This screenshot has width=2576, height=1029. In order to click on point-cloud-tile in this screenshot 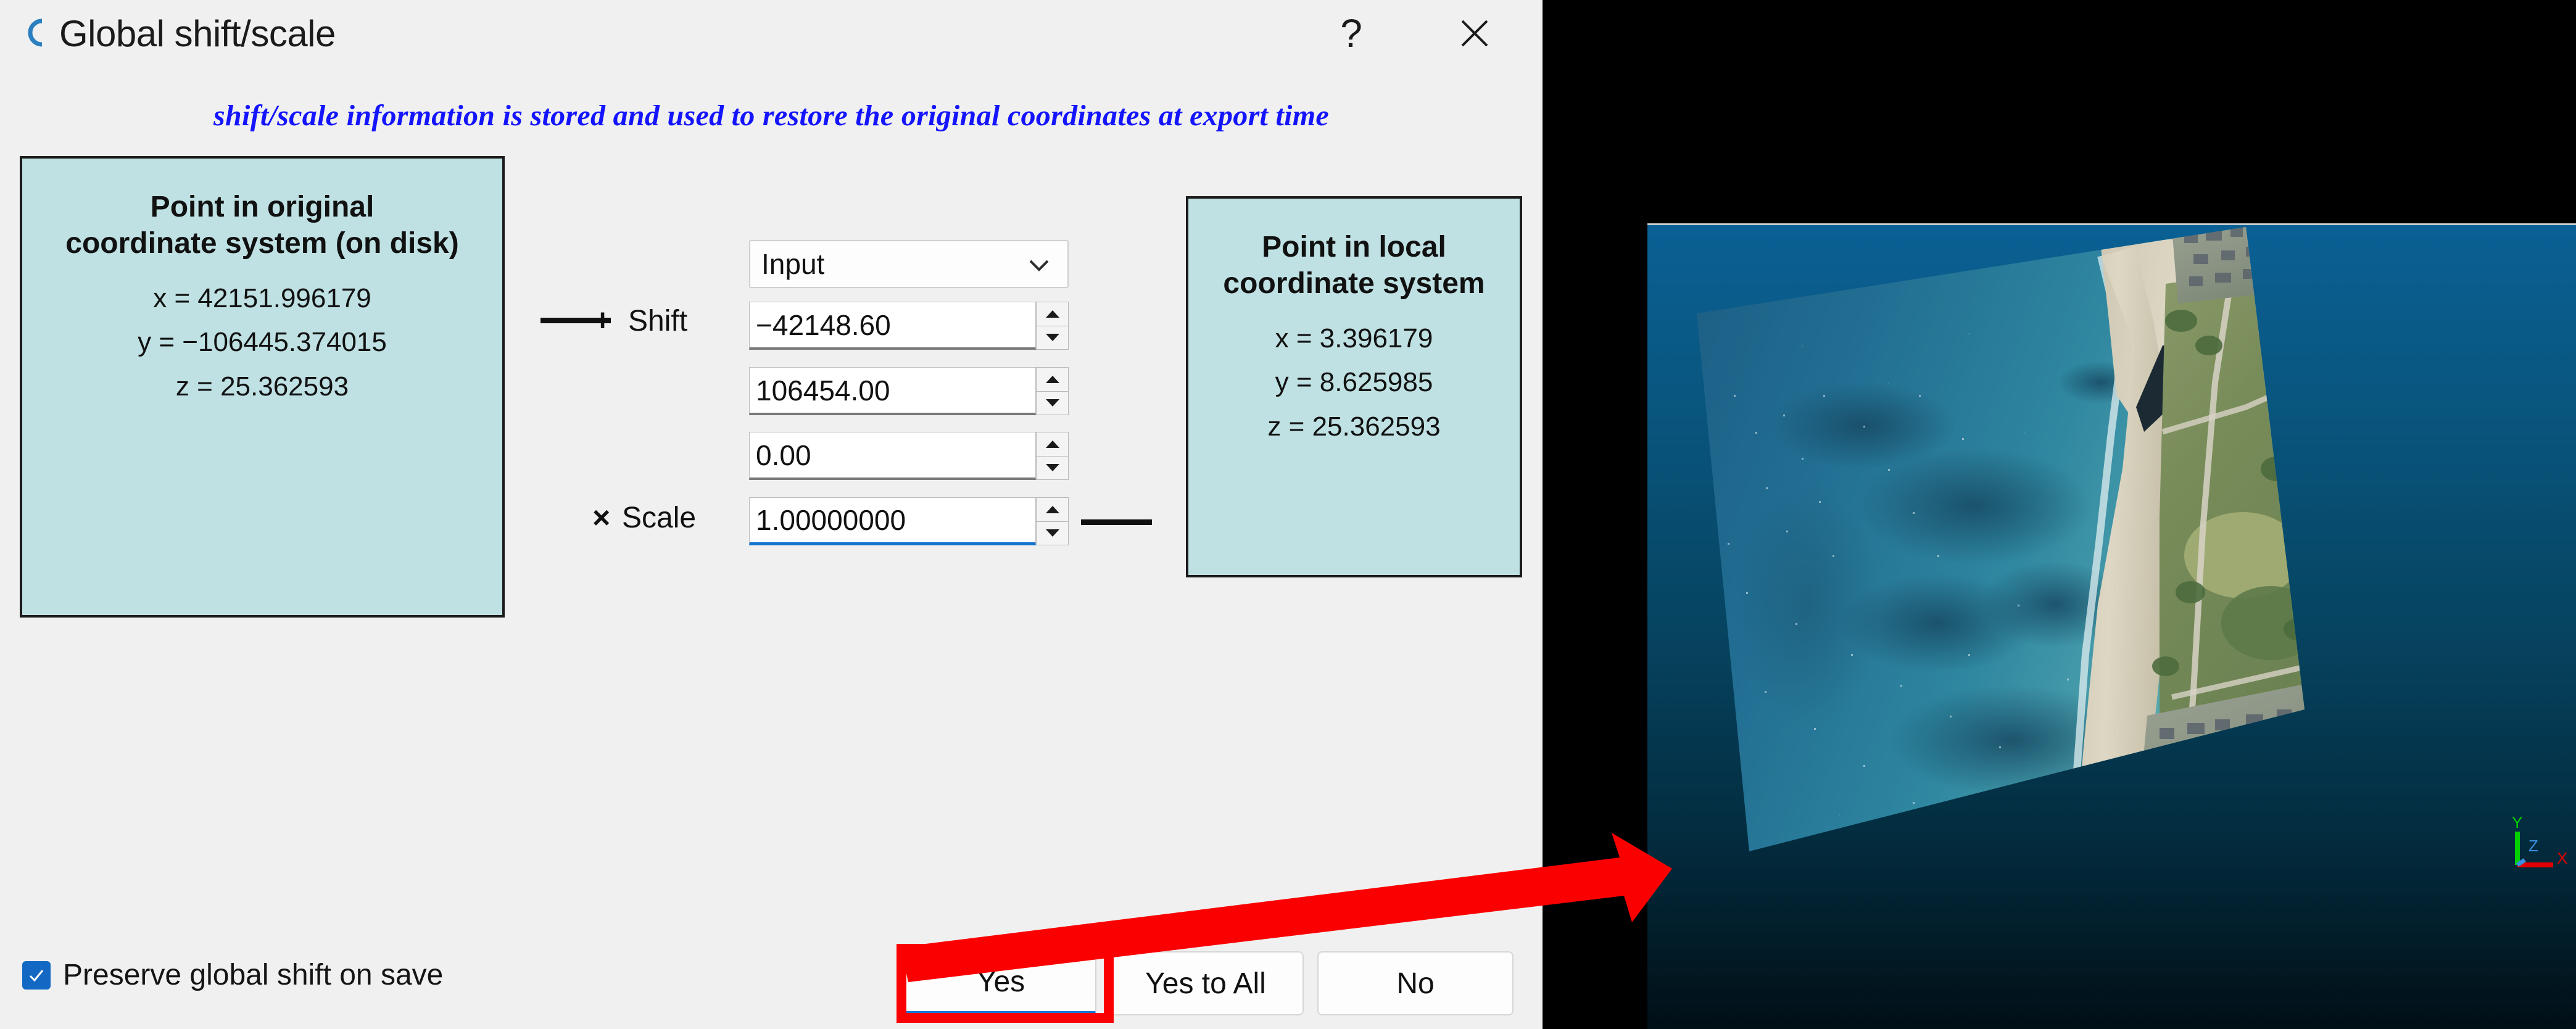, I will do `click(2001, 539)`.